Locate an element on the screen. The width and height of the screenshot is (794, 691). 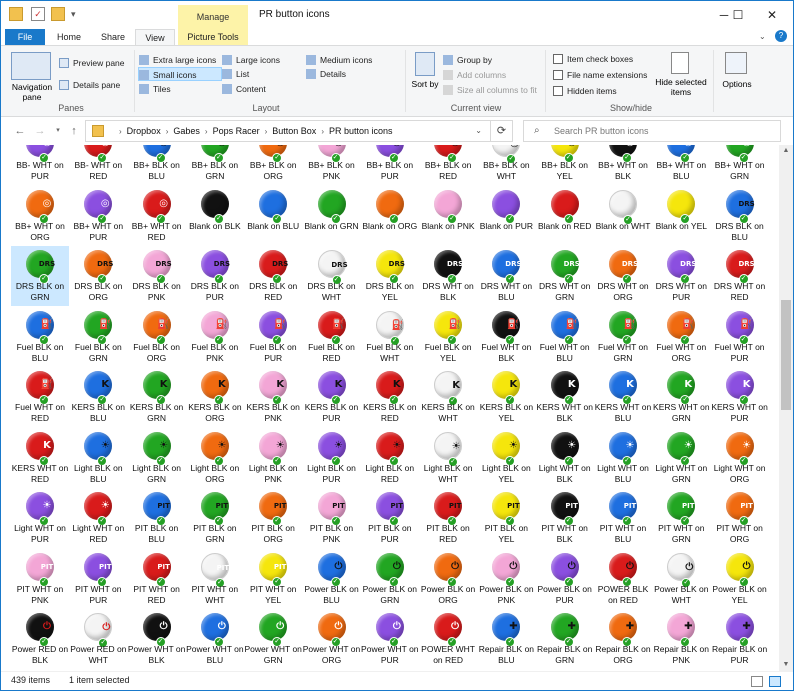
file-item: ◎✓BB+ BLK on YEL is located at coordinates (565, 165).